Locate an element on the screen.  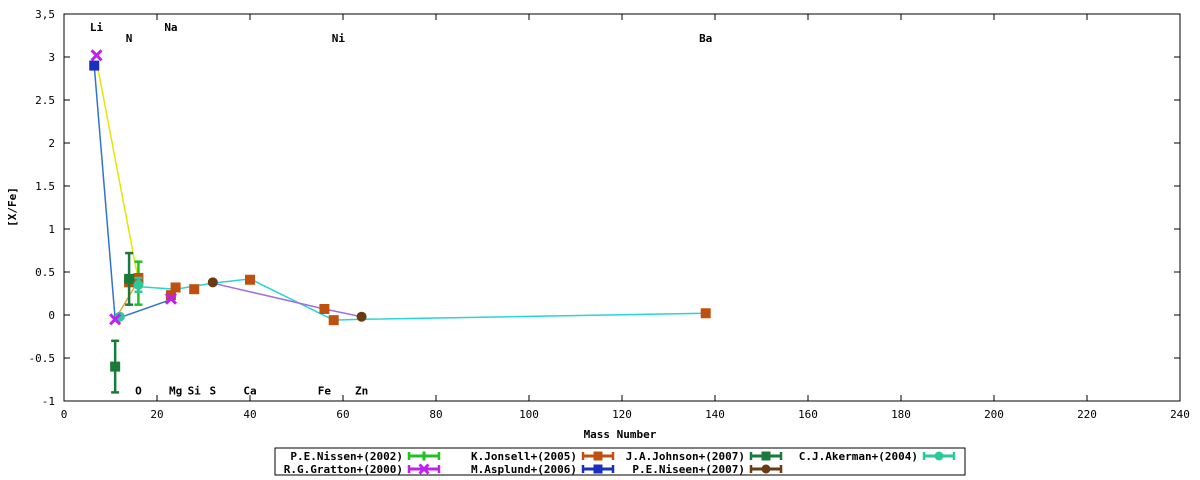
x-tick-label: 200 is located at coordinates (994, 414).